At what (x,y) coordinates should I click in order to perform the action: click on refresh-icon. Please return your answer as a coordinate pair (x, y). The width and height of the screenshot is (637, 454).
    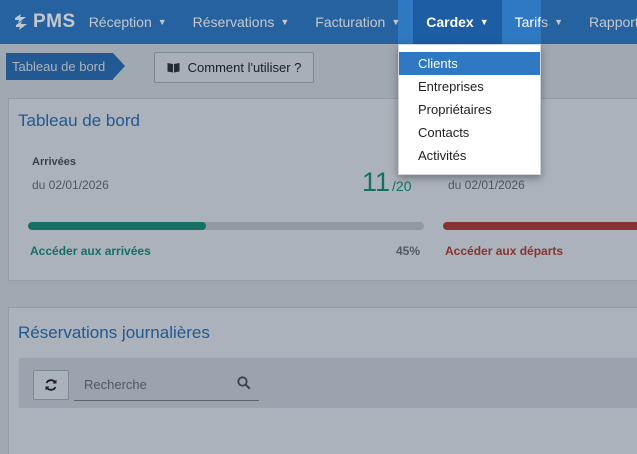
    Looking at the image, I should click on (51, 385).